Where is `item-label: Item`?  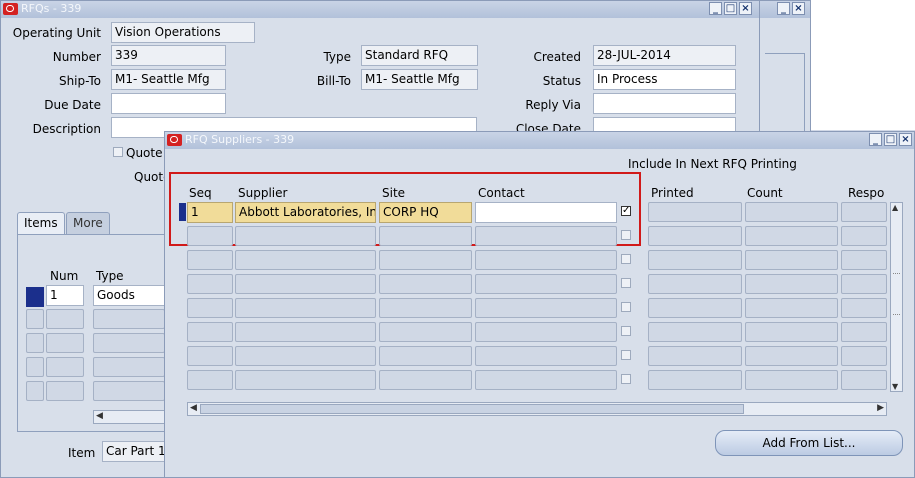
item-label: Item is located at coordinates (82, 453).